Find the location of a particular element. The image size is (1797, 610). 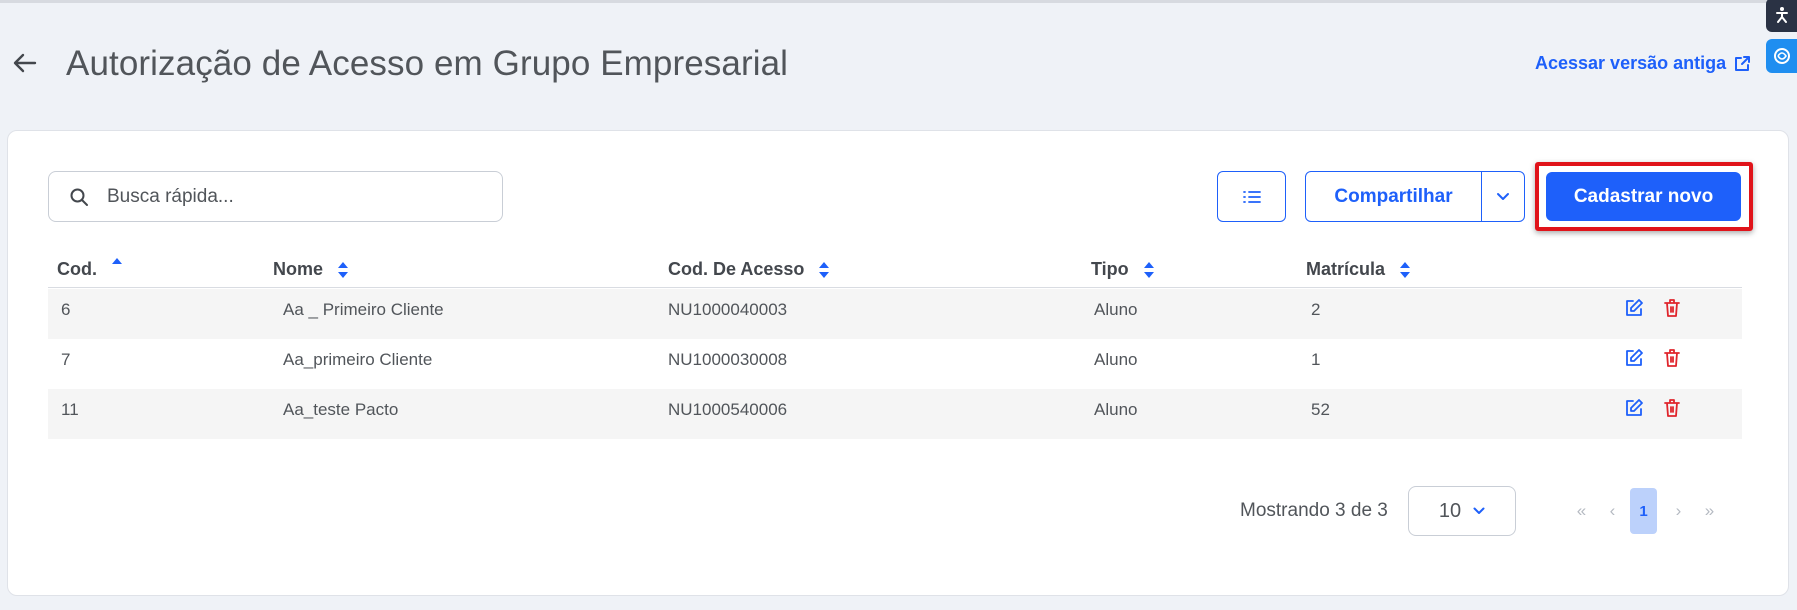

cell-cod: 7 is located at coordinates (66, 359).